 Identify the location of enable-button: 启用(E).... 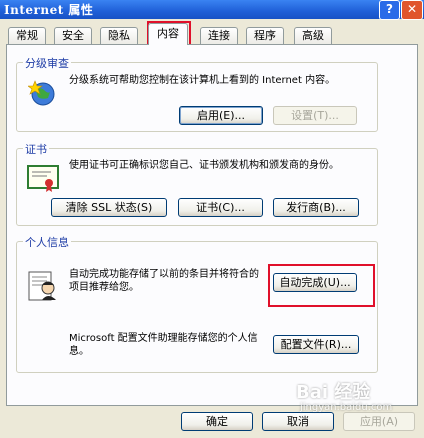
(221, 115).